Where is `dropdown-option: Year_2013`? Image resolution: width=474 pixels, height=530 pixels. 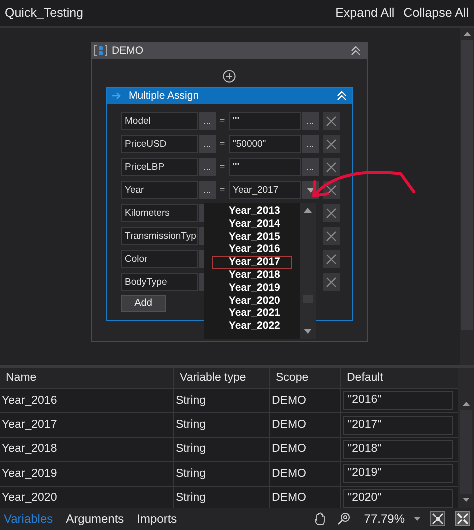 dropdown-option: Year_2013 is located at coordinates (252, 211).